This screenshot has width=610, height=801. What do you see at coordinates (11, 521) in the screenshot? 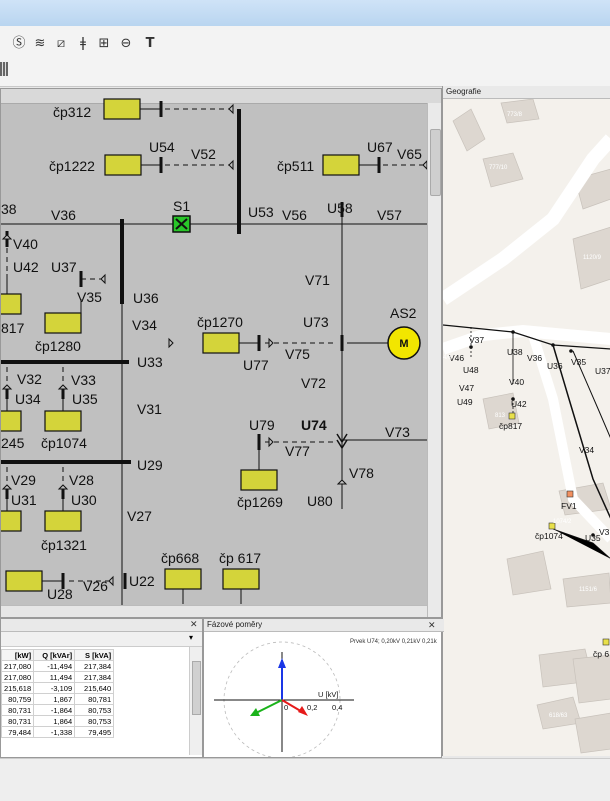
I see `consumer-box-left` at bounding box center [11, 521].